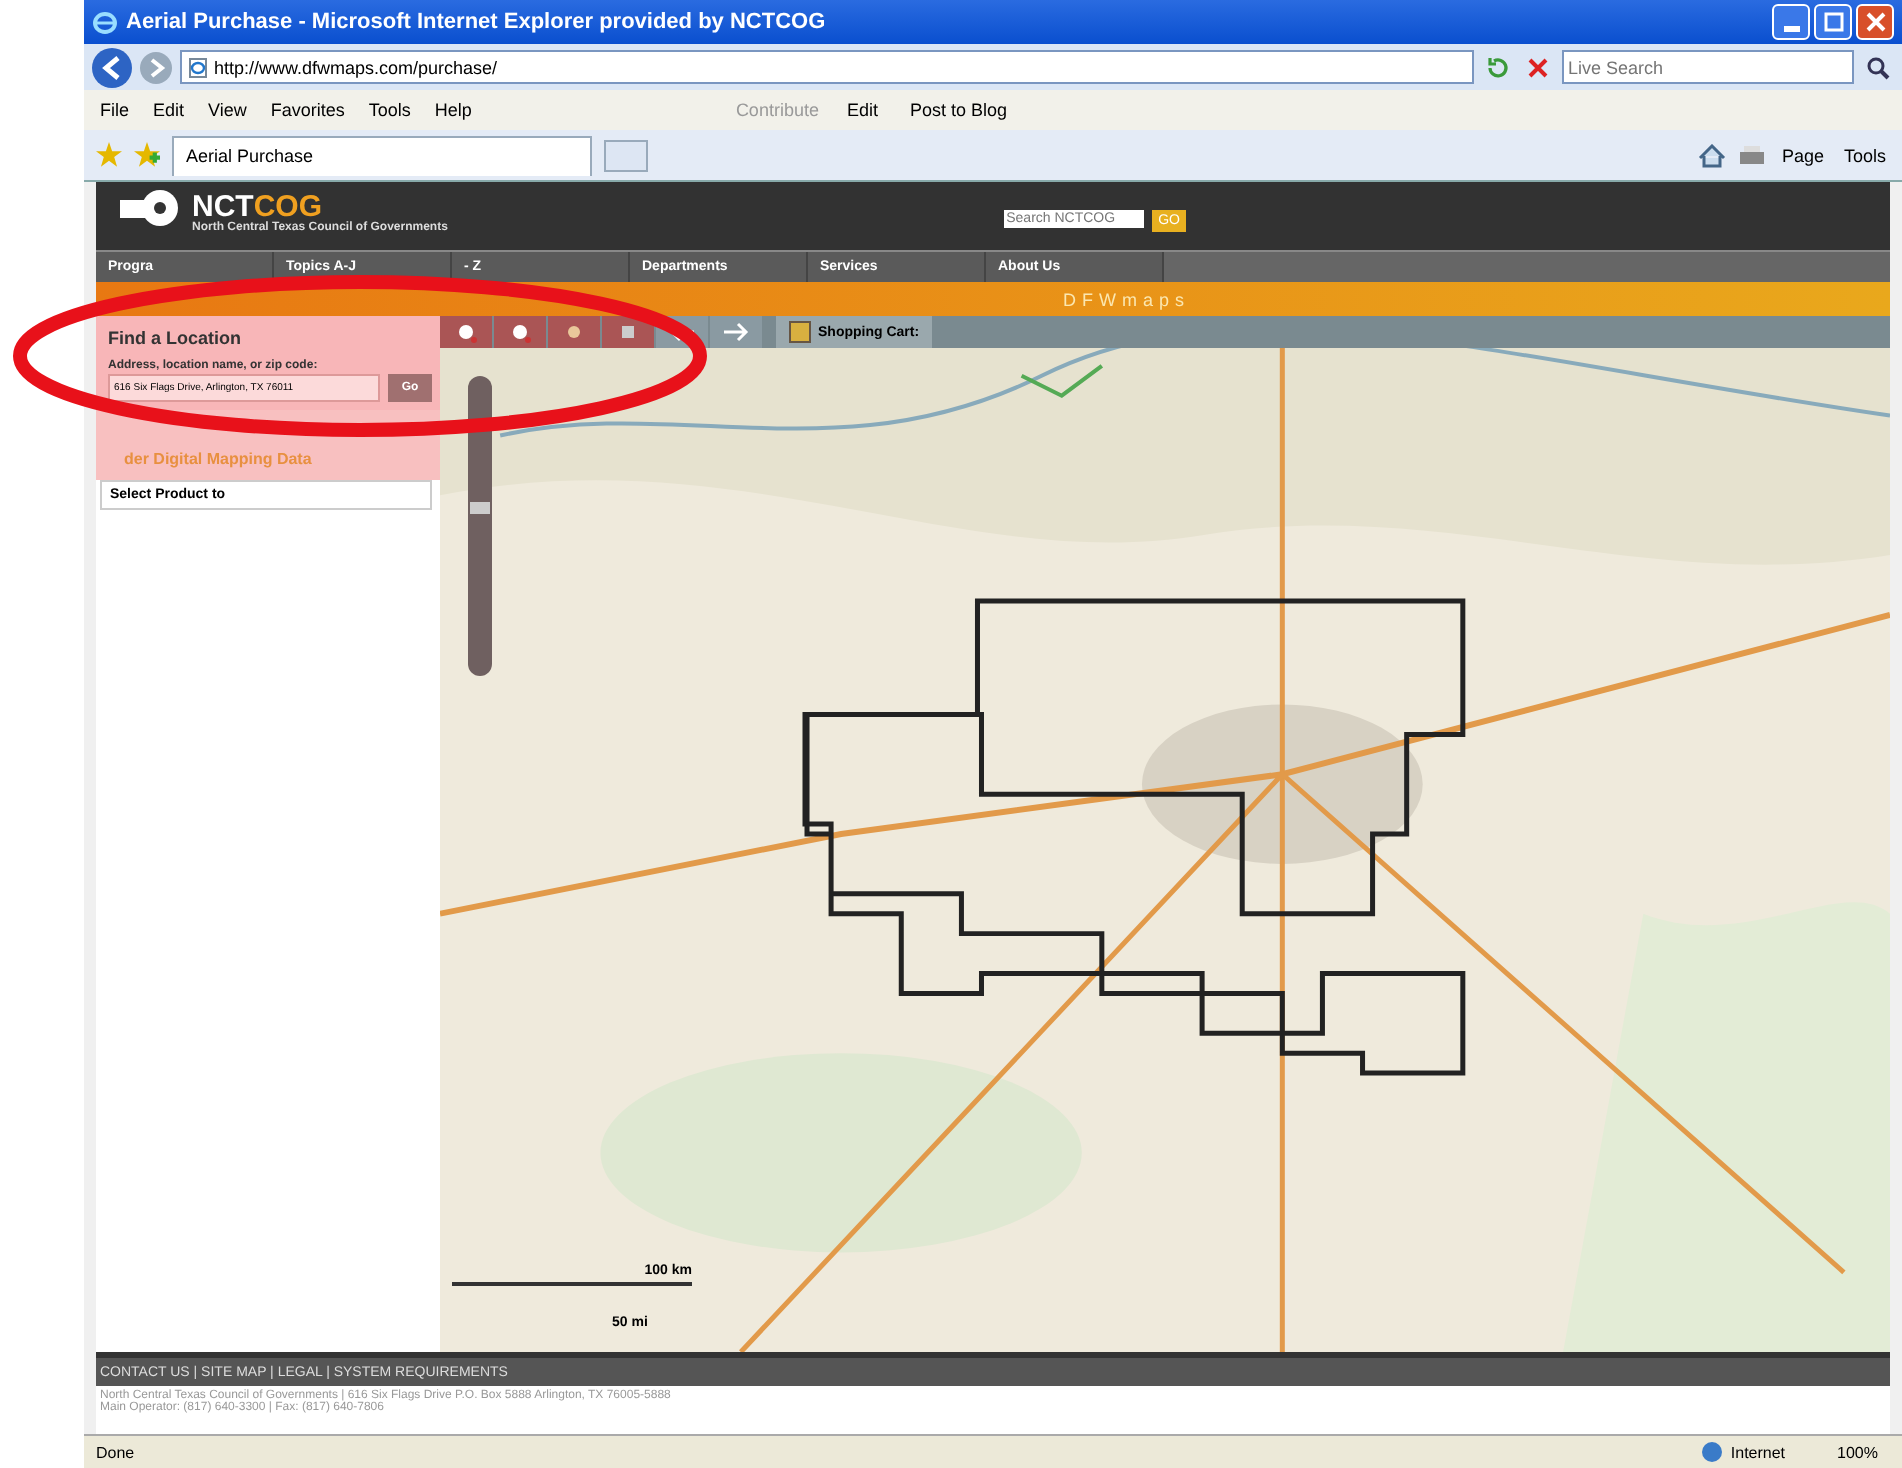 Image resolution: width=1902 pixels, height=1468 pixels. I want to click on status-text: Done, so click(115, 1452).